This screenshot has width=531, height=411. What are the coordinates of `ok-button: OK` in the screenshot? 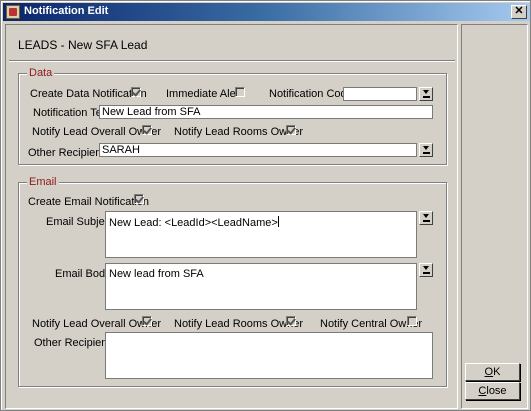 It's located at (492, 372).